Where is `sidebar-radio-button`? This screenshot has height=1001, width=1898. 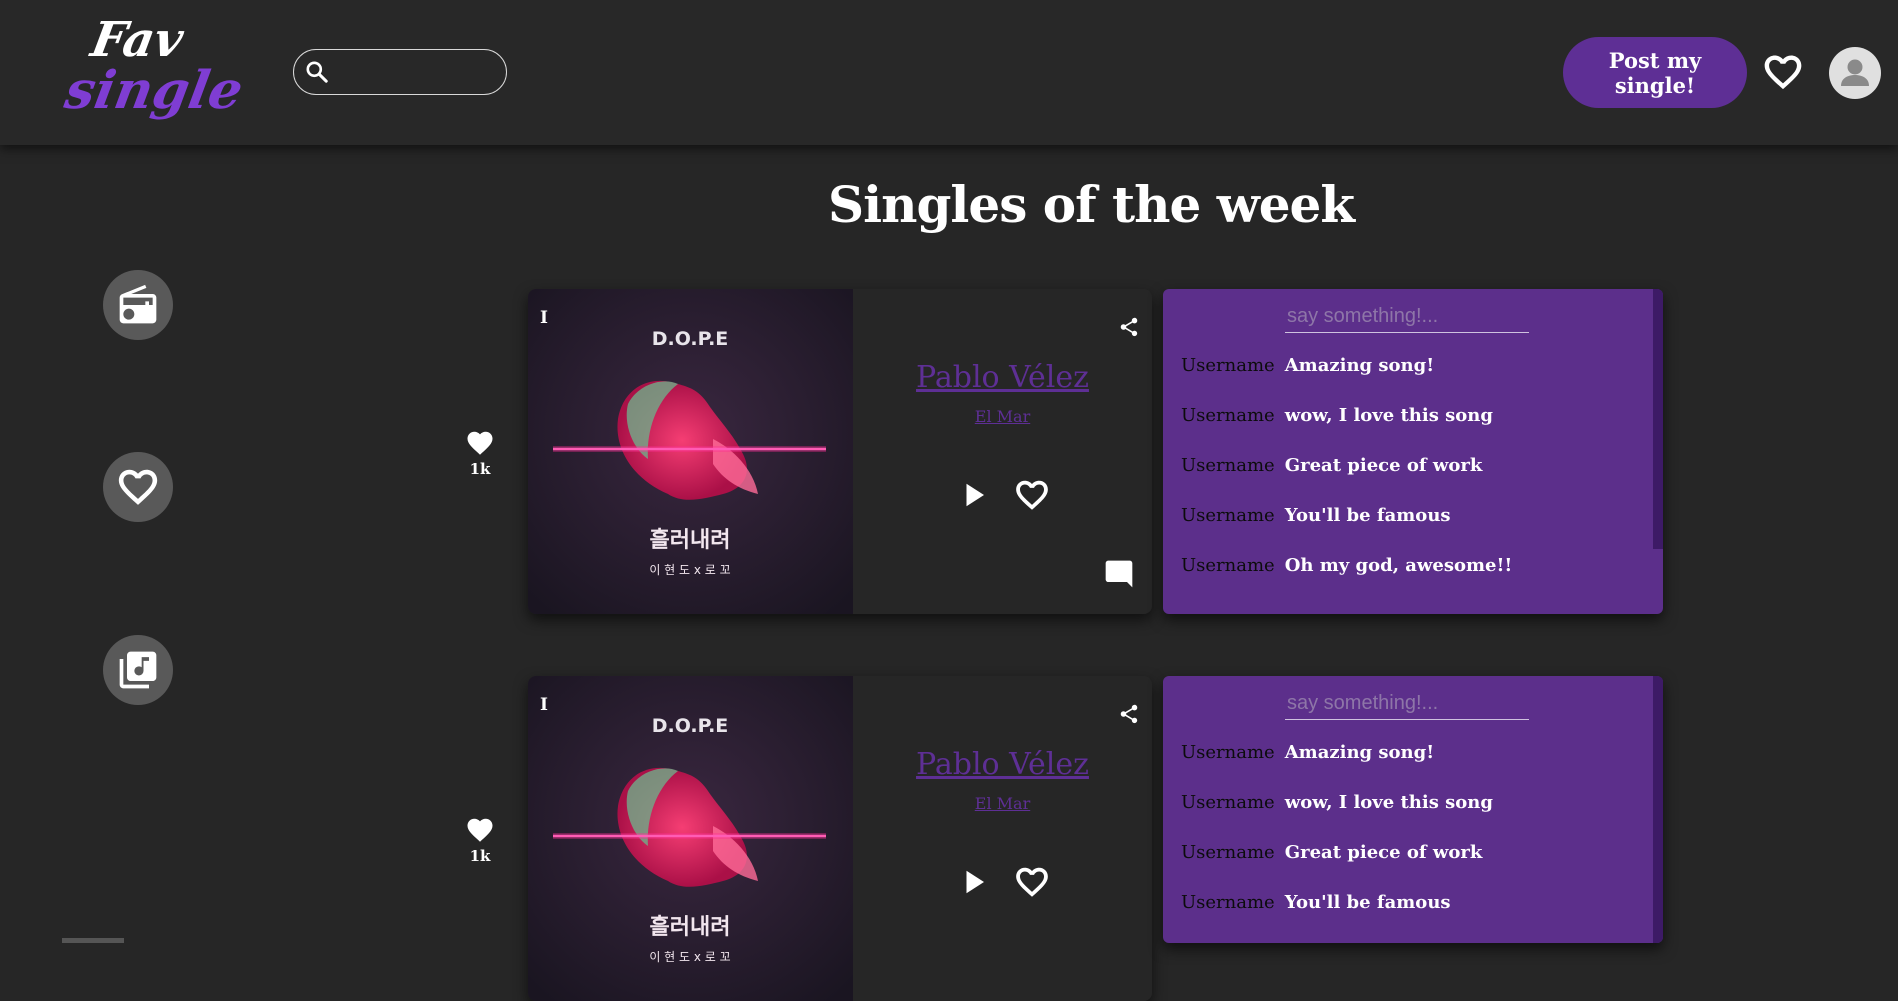 sidebar-radio-button is located at coordinates (138, 305).